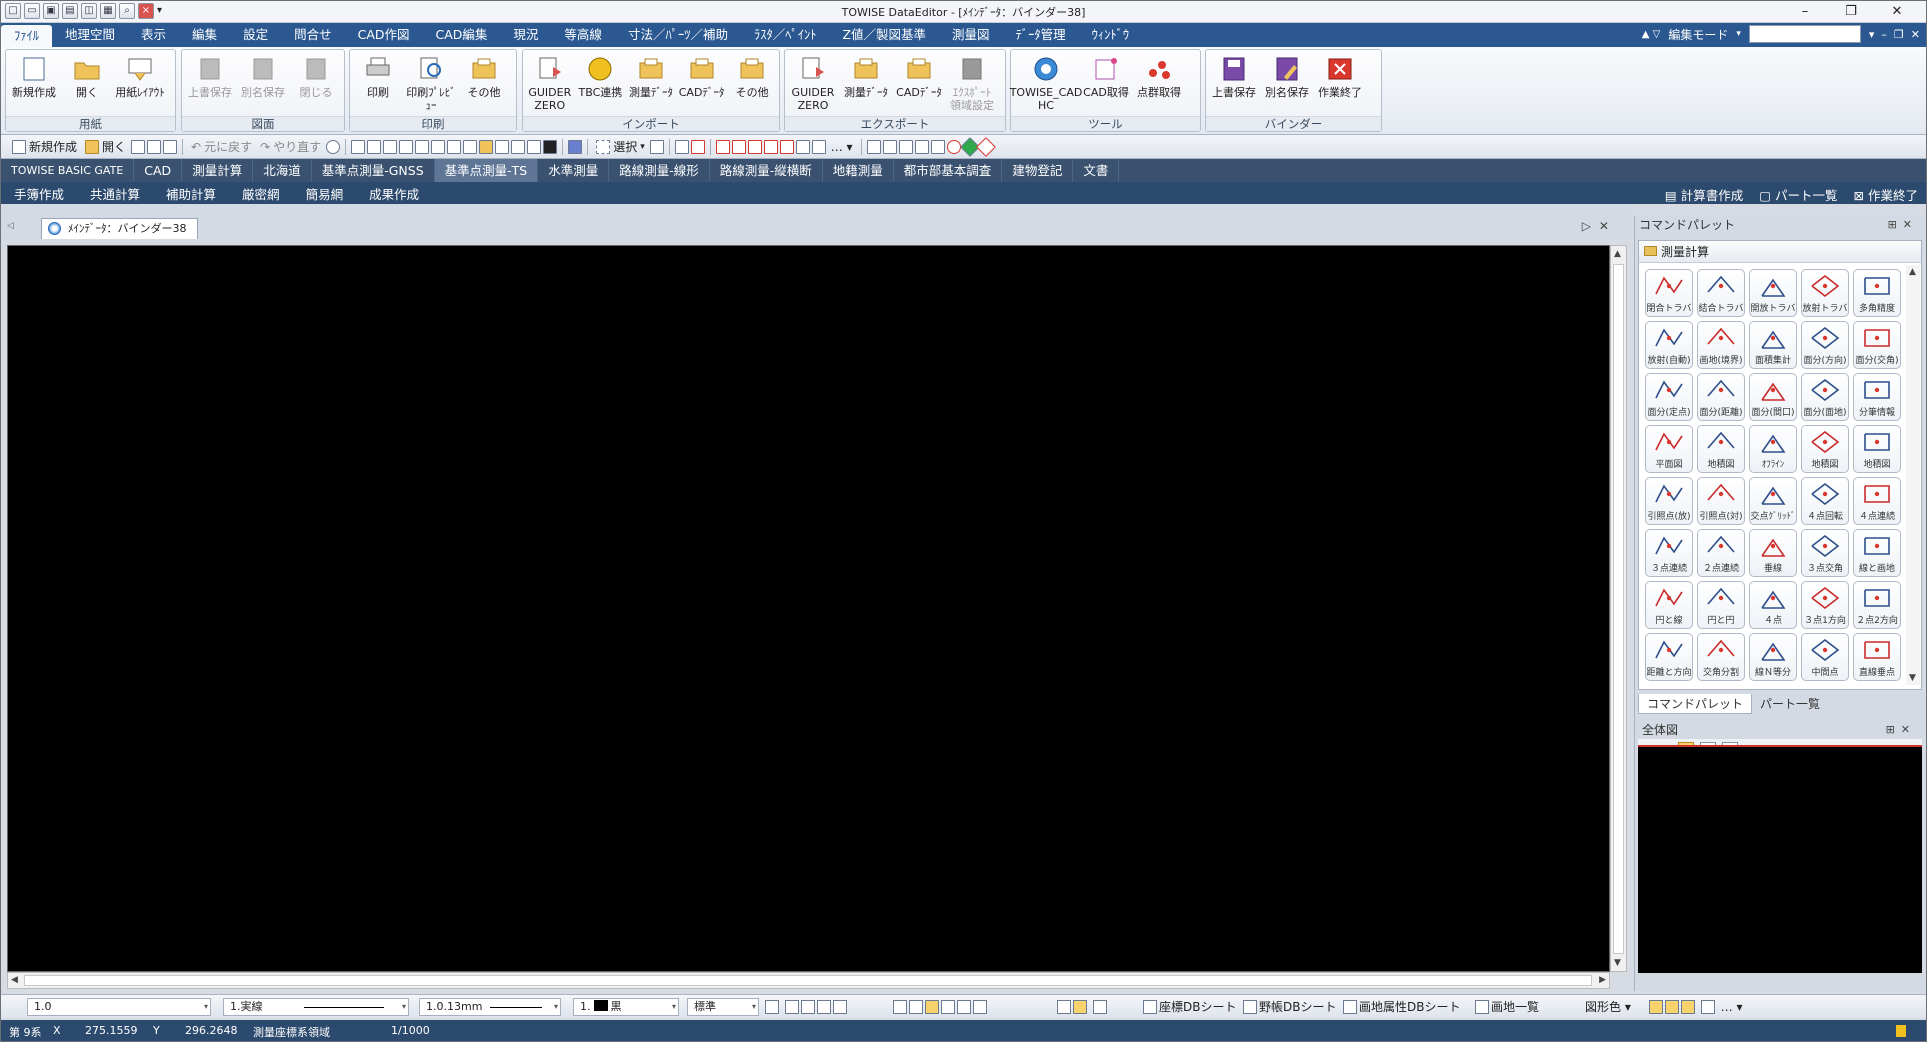 This screenshot has width=1927, height=1042. Describe the element at coordinates (373, 170) in the screenshot. I see `tab-control-gnss: 基準点測量-GNSS` at that location.